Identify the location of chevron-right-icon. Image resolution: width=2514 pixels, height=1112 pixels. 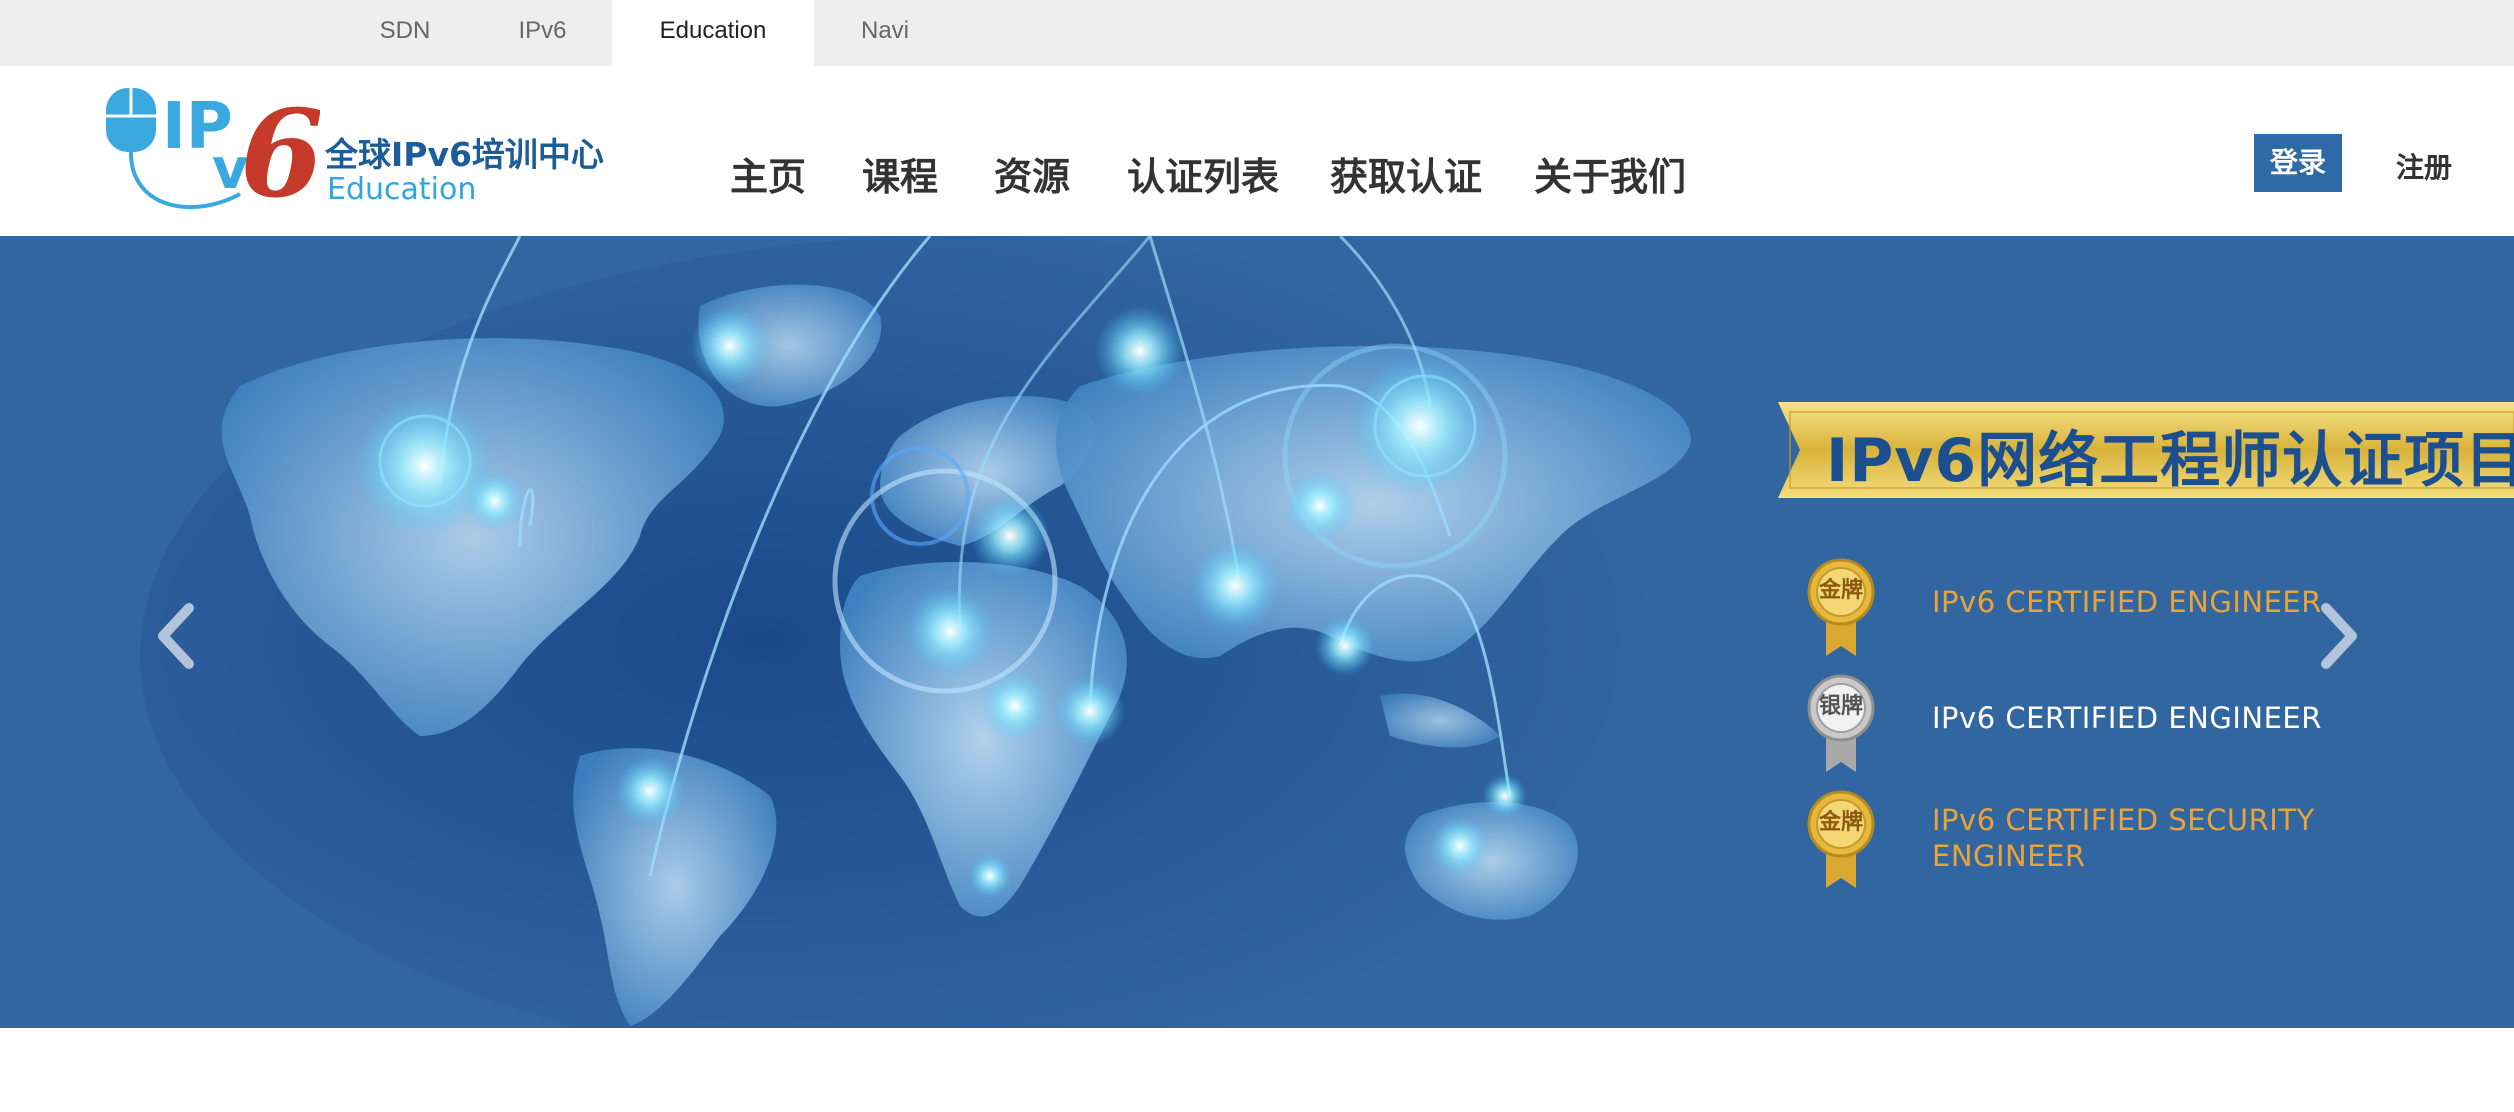
(2339, 636).